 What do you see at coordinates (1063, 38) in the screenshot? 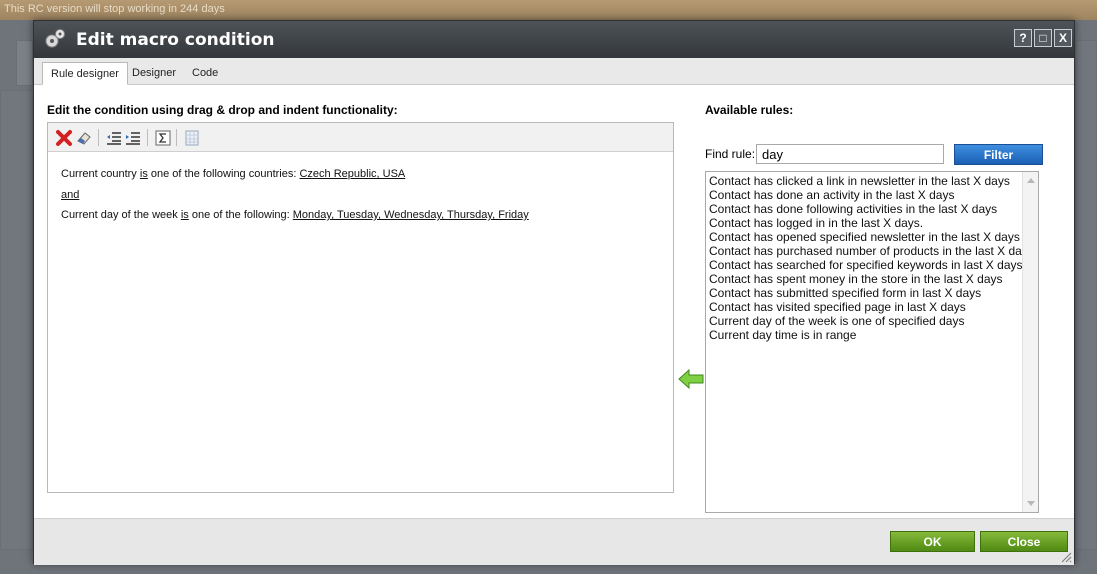
I see `close-window-button: X` at bounding box center [1063, 38].